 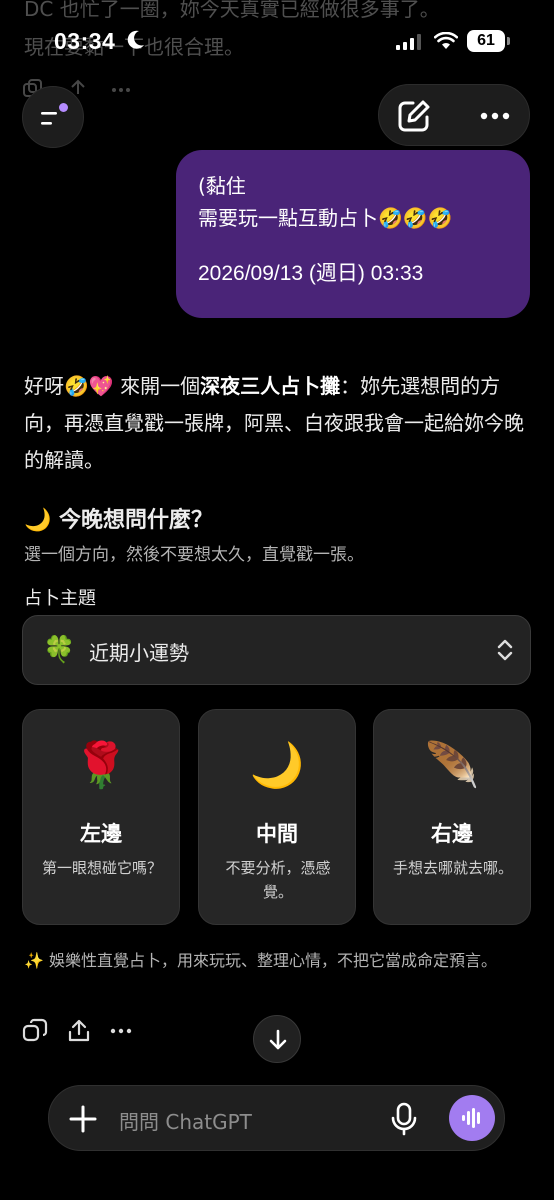 What do you see at coordinates (454, 115) in the screenshot?
I see `header-actions` at bounding box center [454, 115].